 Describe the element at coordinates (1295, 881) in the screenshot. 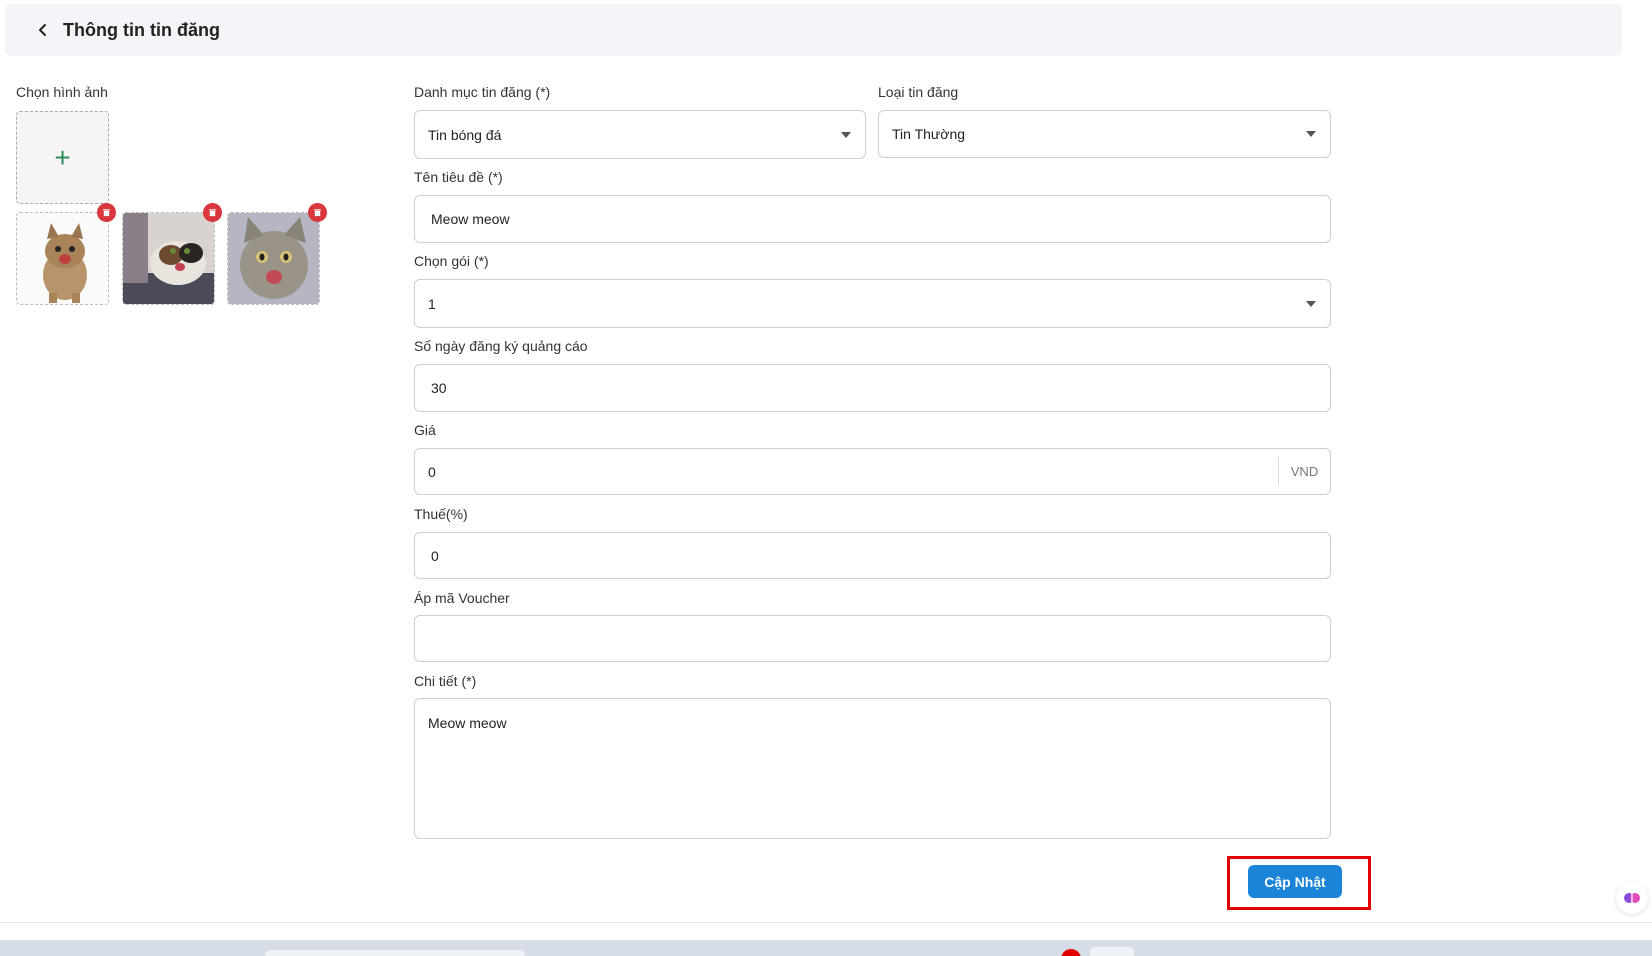

I see `update-button: Cập Nhật` at that location.